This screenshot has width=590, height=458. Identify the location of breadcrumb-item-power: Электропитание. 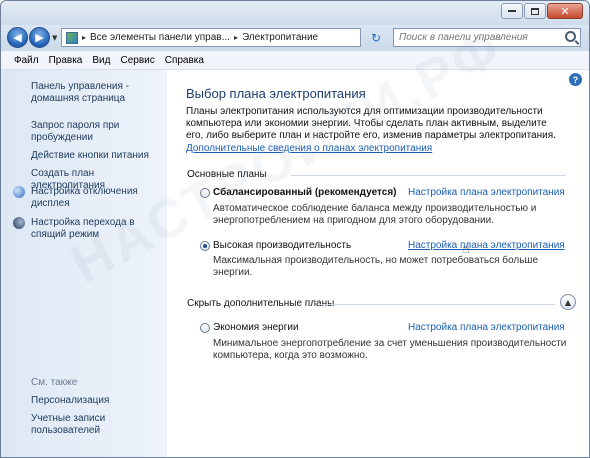
(280, 37).